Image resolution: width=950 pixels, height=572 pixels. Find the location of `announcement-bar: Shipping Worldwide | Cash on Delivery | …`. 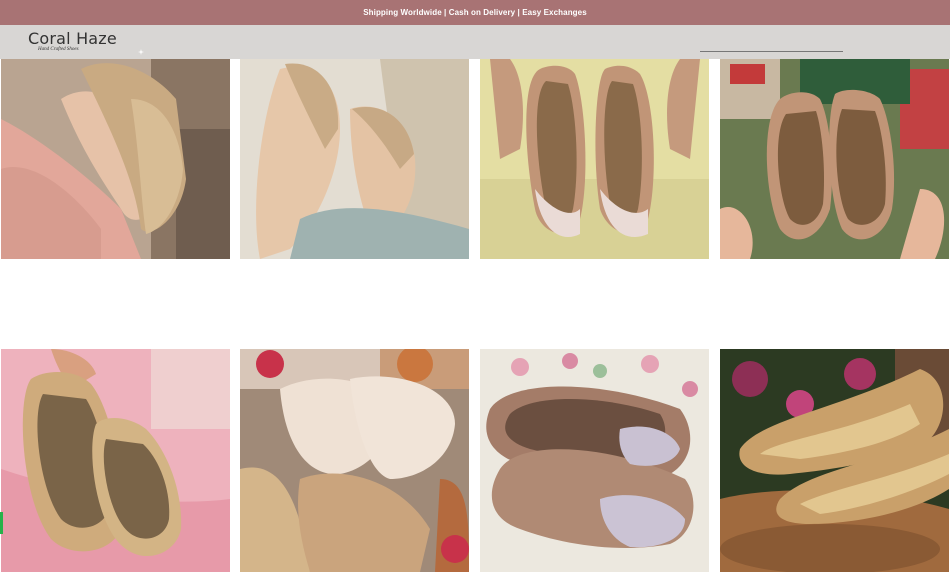

announcement-bar: Shipping Worldwide | Cash on Delivery | … is located at coordinates (475, 12).